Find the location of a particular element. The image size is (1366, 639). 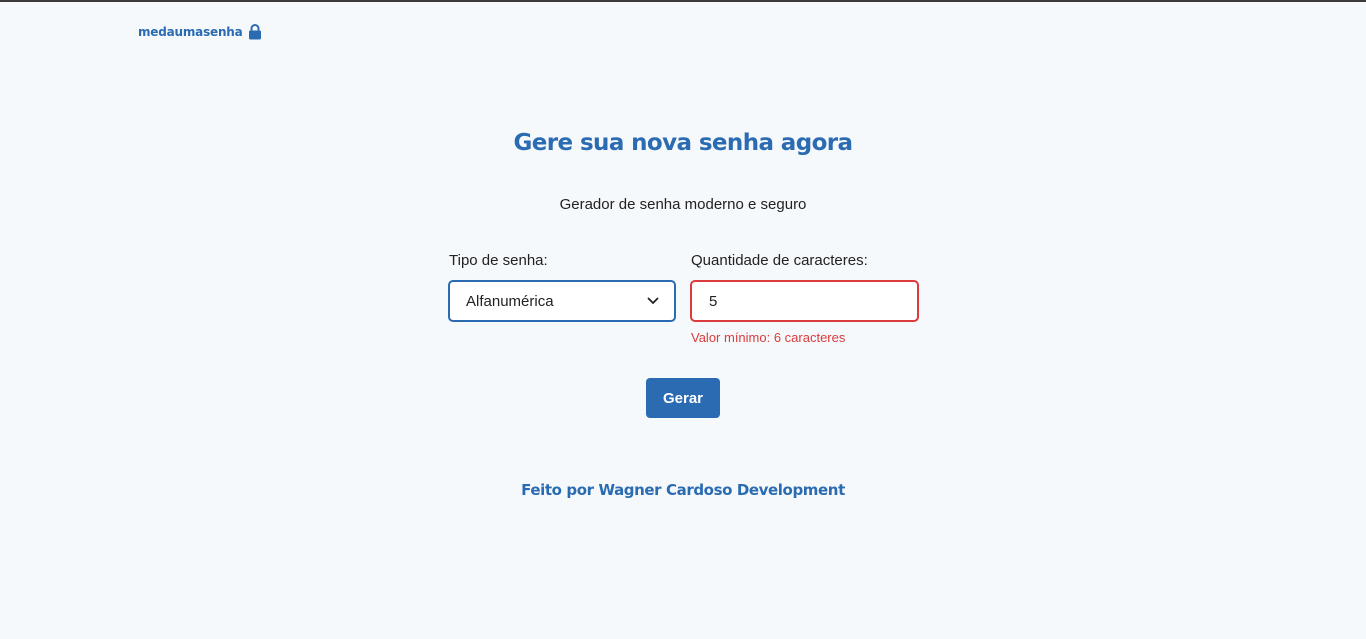

password-type-selected-value: Alfanumérica is located at coordinates (510, 301).